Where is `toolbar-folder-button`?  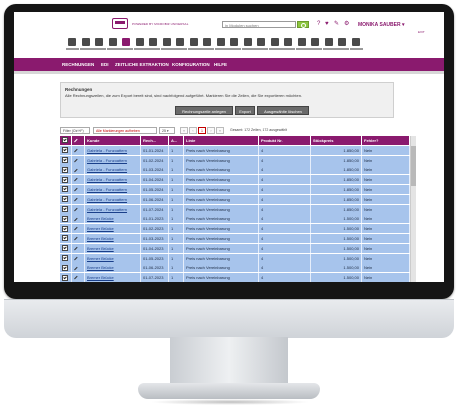 toolbar-folder-button is located at coordinates (261, 45).